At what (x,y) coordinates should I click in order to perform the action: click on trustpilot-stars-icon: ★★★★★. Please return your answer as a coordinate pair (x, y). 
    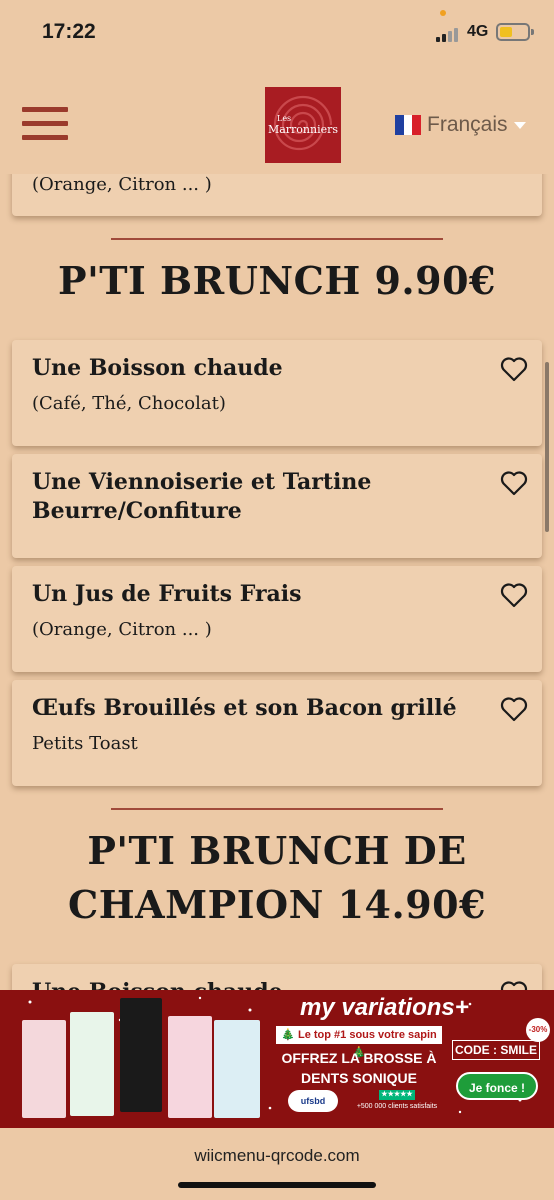
    Looking at the image, I should click on (397, 1095).